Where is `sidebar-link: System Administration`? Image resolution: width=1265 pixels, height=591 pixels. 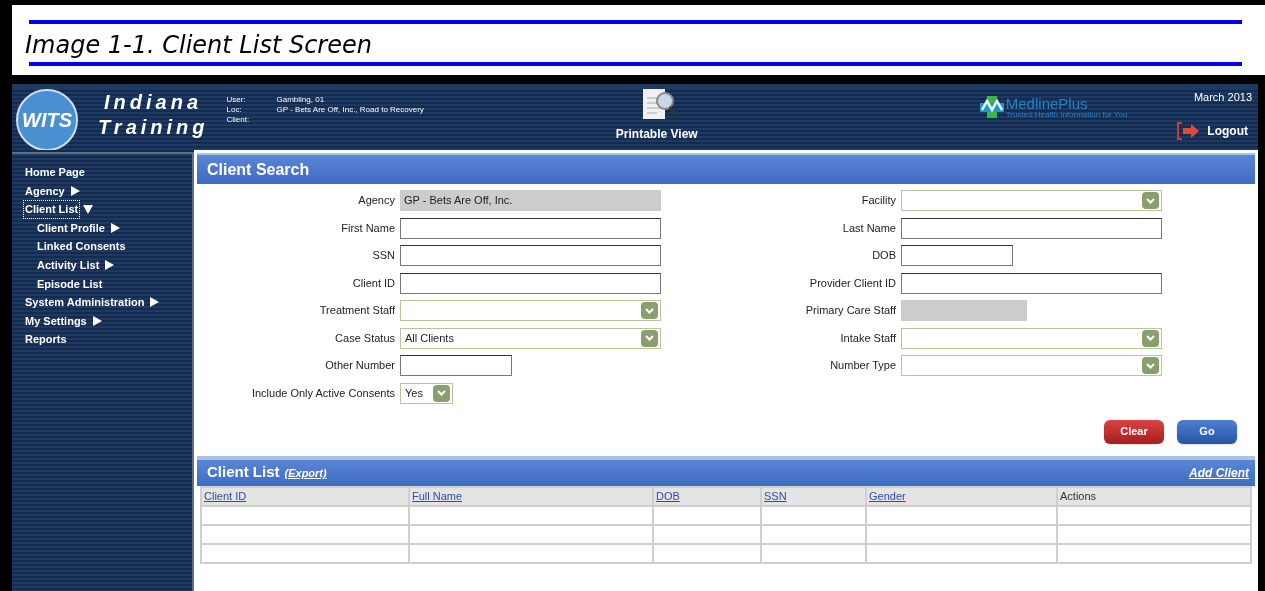
sidebar-link: System Administration is located at coordinates (85, 302).